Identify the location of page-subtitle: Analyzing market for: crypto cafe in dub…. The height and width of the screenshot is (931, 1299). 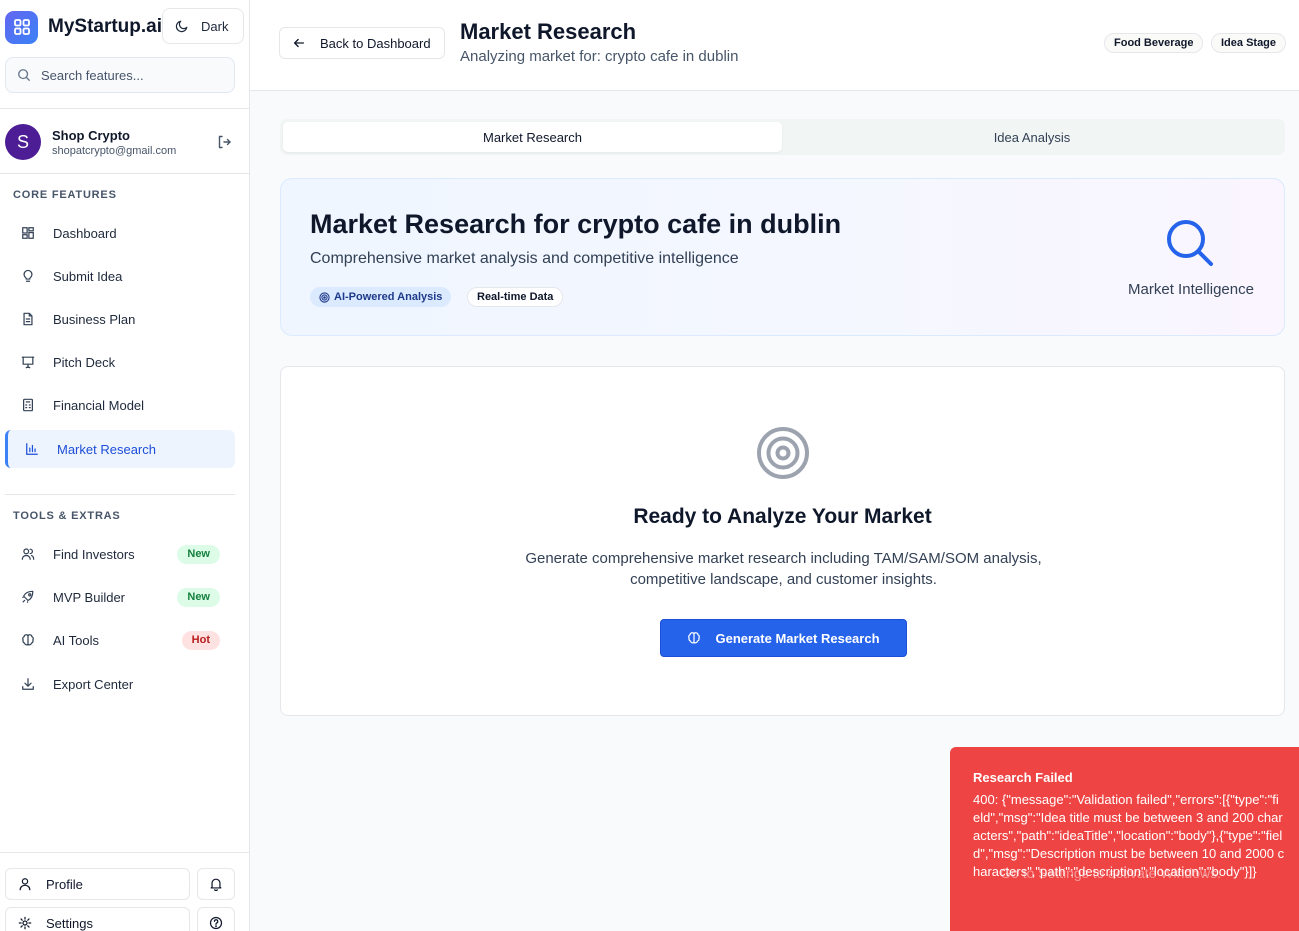
(599, 56).